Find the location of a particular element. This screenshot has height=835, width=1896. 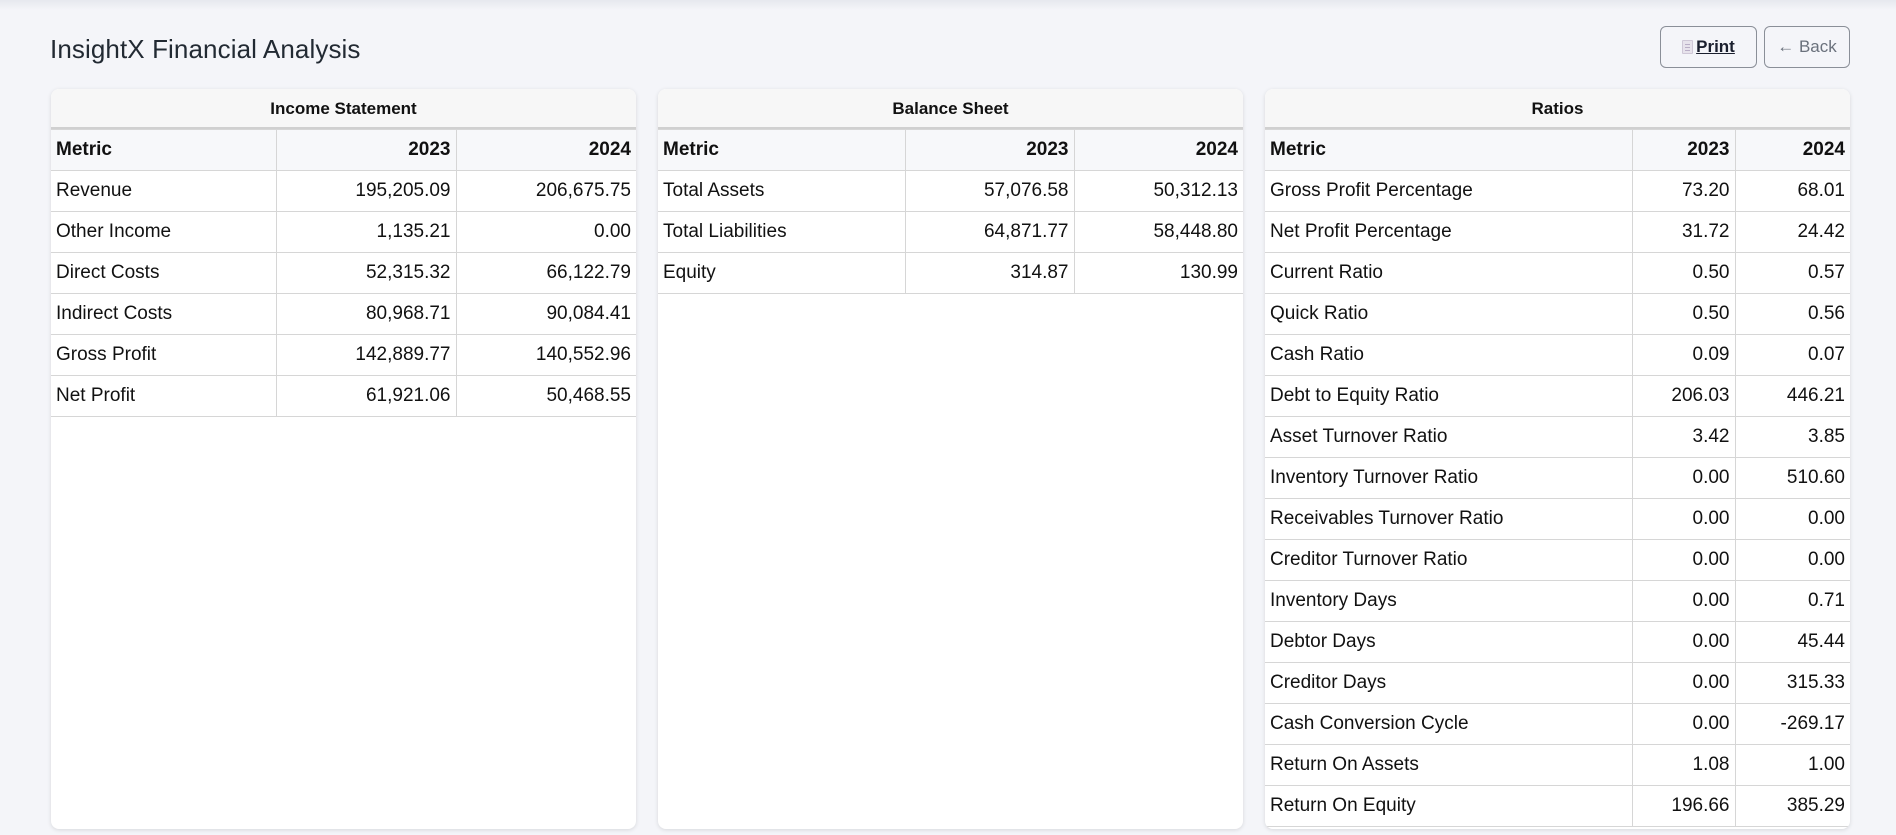

print-button: Print is located at coordinates (1708, 47).